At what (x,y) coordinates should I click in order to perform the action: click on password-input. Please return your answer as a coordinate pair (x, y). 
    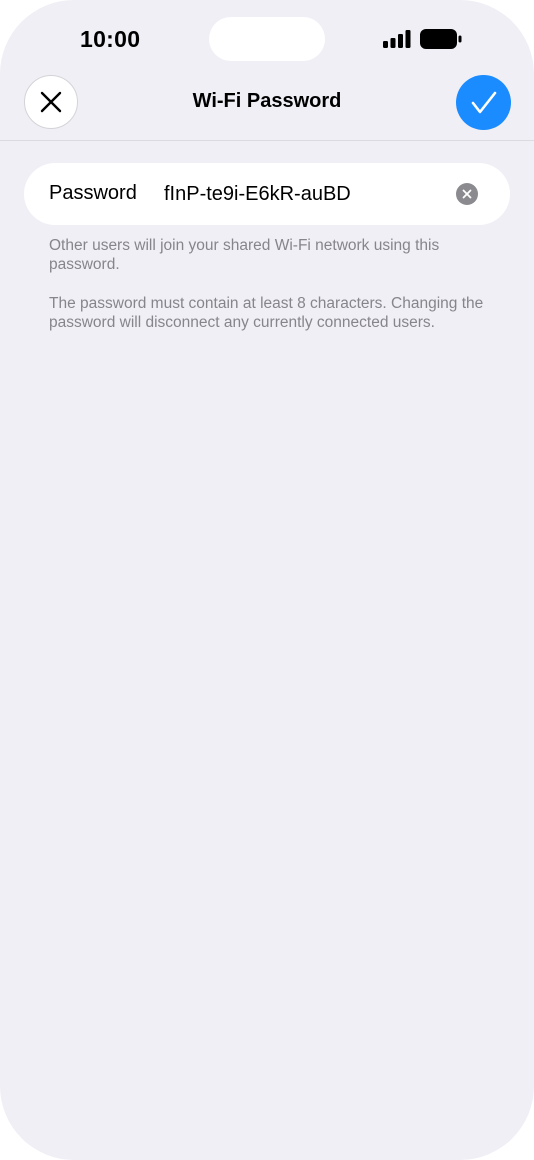
    Looking at the image, I should click on (304, 194).